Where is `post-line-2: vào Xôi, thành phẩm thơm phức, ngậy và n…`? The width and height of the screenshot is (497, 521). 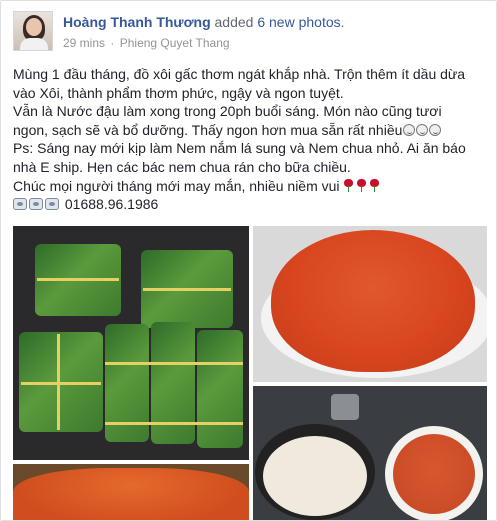 post-line-2: vào Xôi, thành phẩm thơm phức, ngậy và n… is located at coordinates (178, 92).